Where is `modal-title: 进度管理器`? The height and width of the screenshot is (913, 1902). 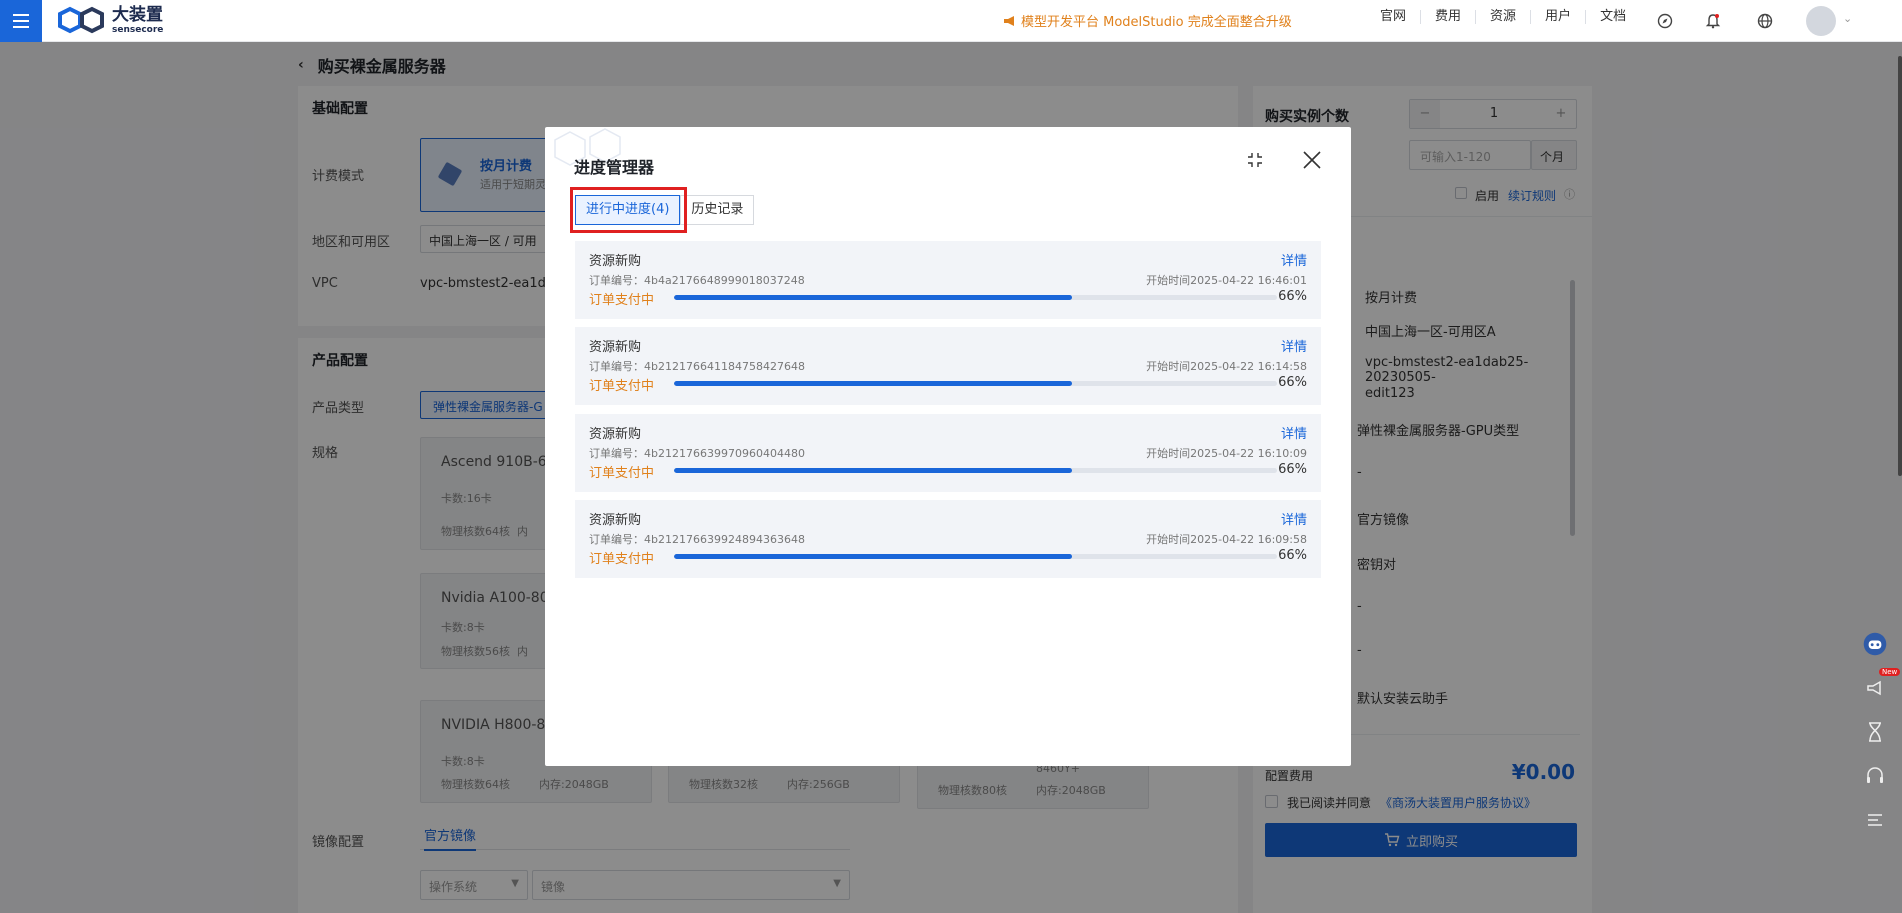 modal-title: 进度管理器 is located at coordinates (614, 167).